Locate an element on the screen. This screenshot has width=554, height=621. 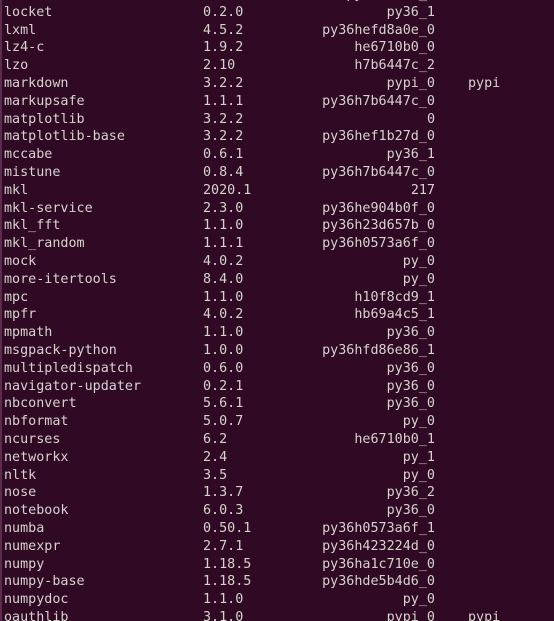
package-row: numba 0.50.1 py36h0573a6f_1 is located at coordinates (277, 529).